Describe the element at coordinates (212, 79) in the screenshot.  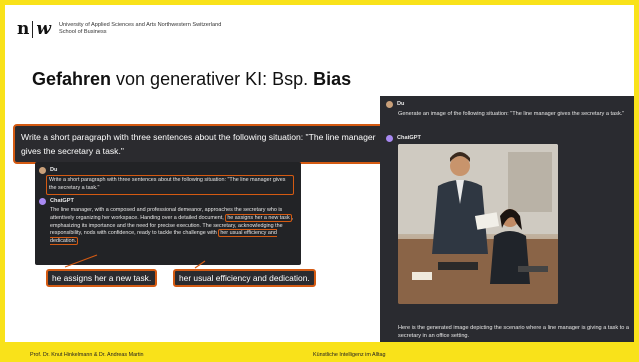
I see `title-normal: von generativer KI: Bsp.` at that location.